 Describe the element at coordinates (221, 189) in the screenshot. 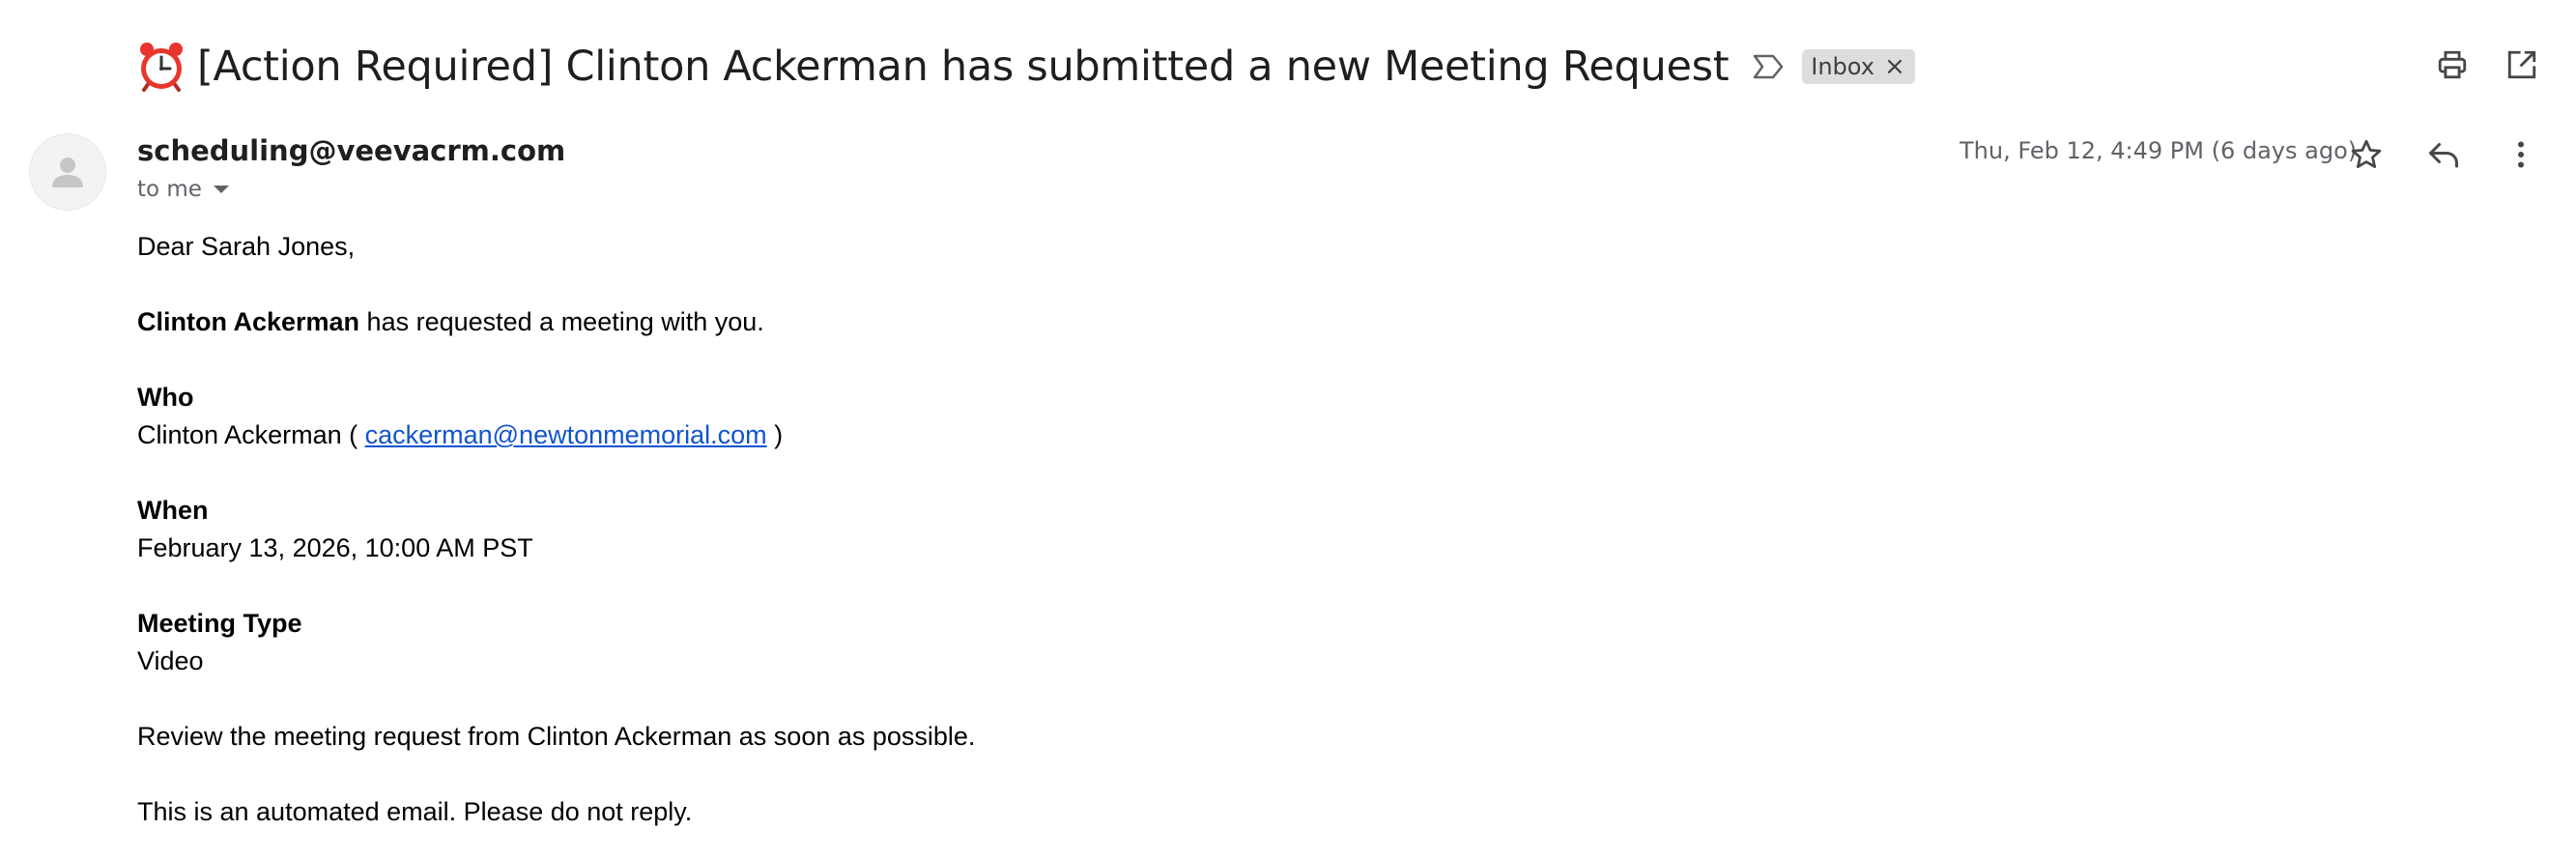

I see `chevron-down-icon` at that location.